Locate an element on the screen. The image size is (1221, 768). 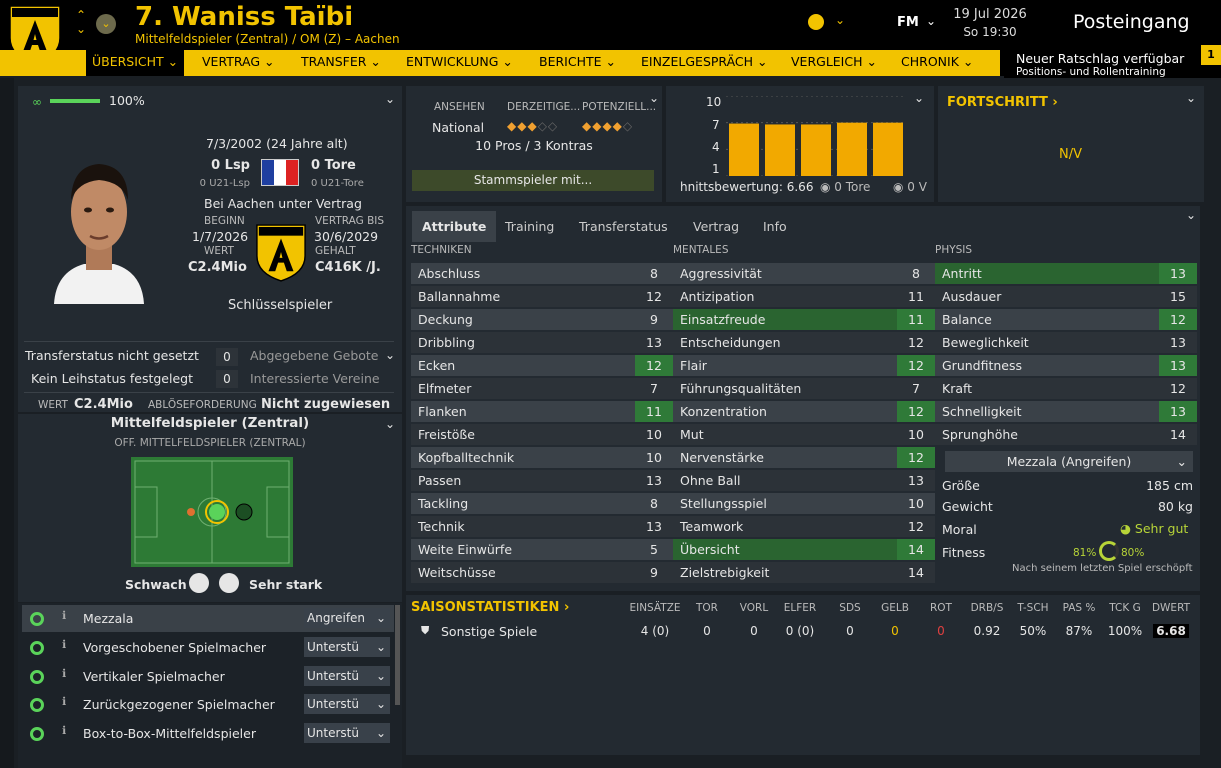
transfer-status: Transferstatus nicht gesetzt is located at coordinates (112, 355).